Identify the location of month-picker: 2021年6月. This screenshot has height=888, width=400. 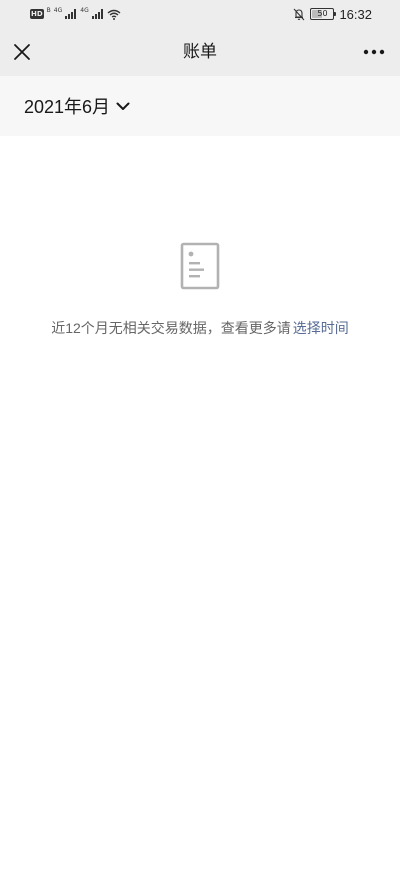
(77, 106).